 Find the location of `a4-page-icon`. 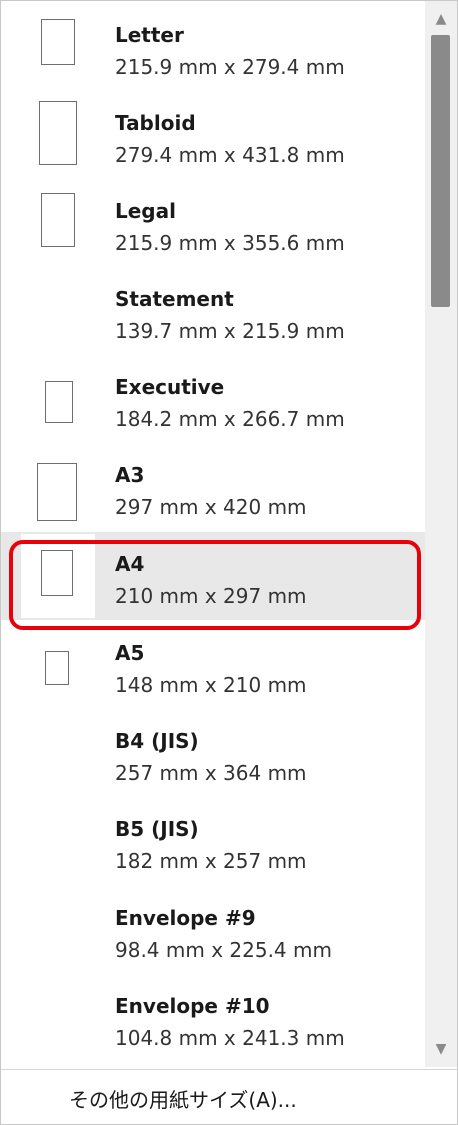

a4-page-icon is located at coordinates (57, 573).